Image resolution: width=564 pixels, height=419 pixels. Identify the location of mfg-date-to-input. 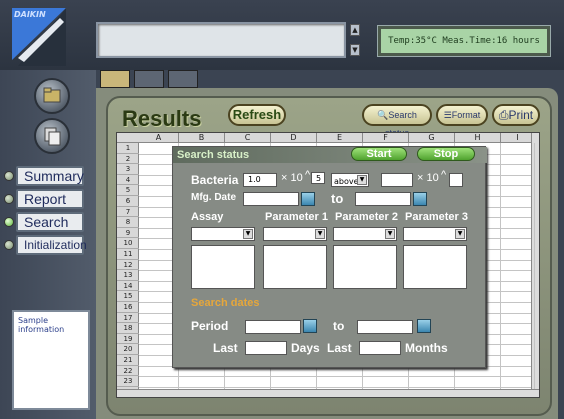
(383, 199).